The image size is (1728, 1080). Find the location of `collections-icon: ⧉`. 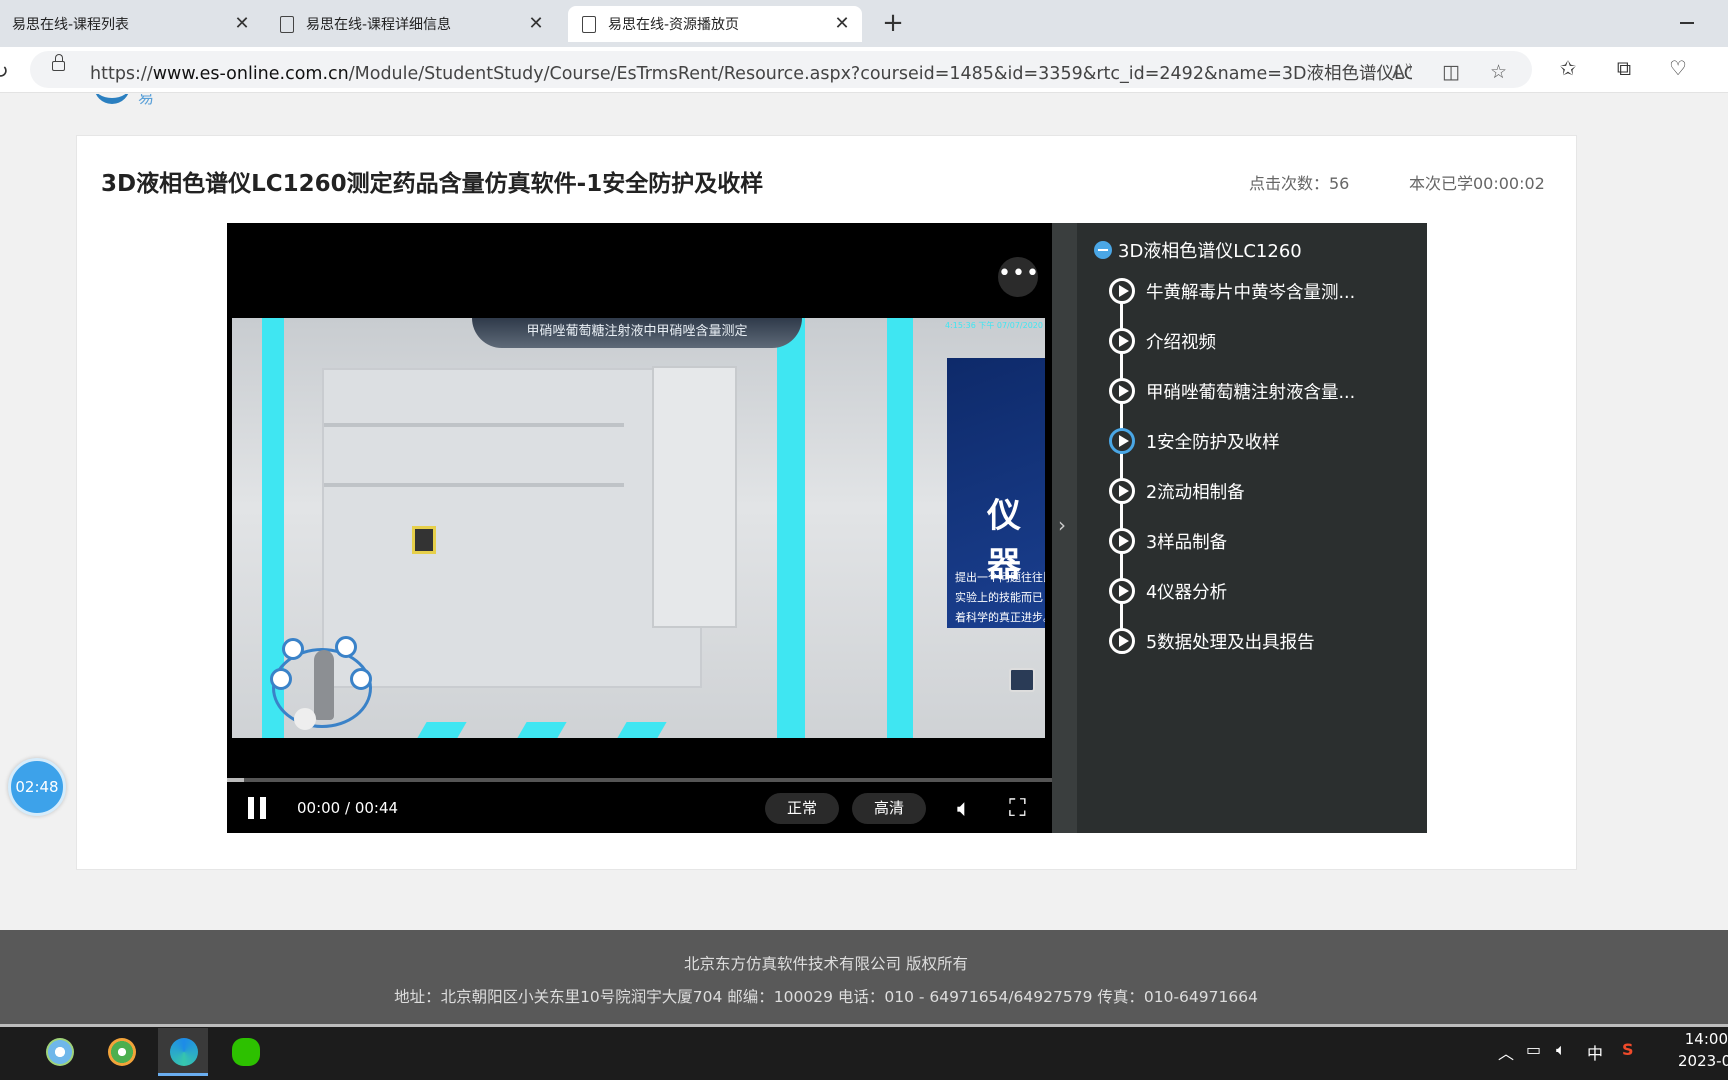

collections-icon: ⧉ is located at coordinates (1624, 68).